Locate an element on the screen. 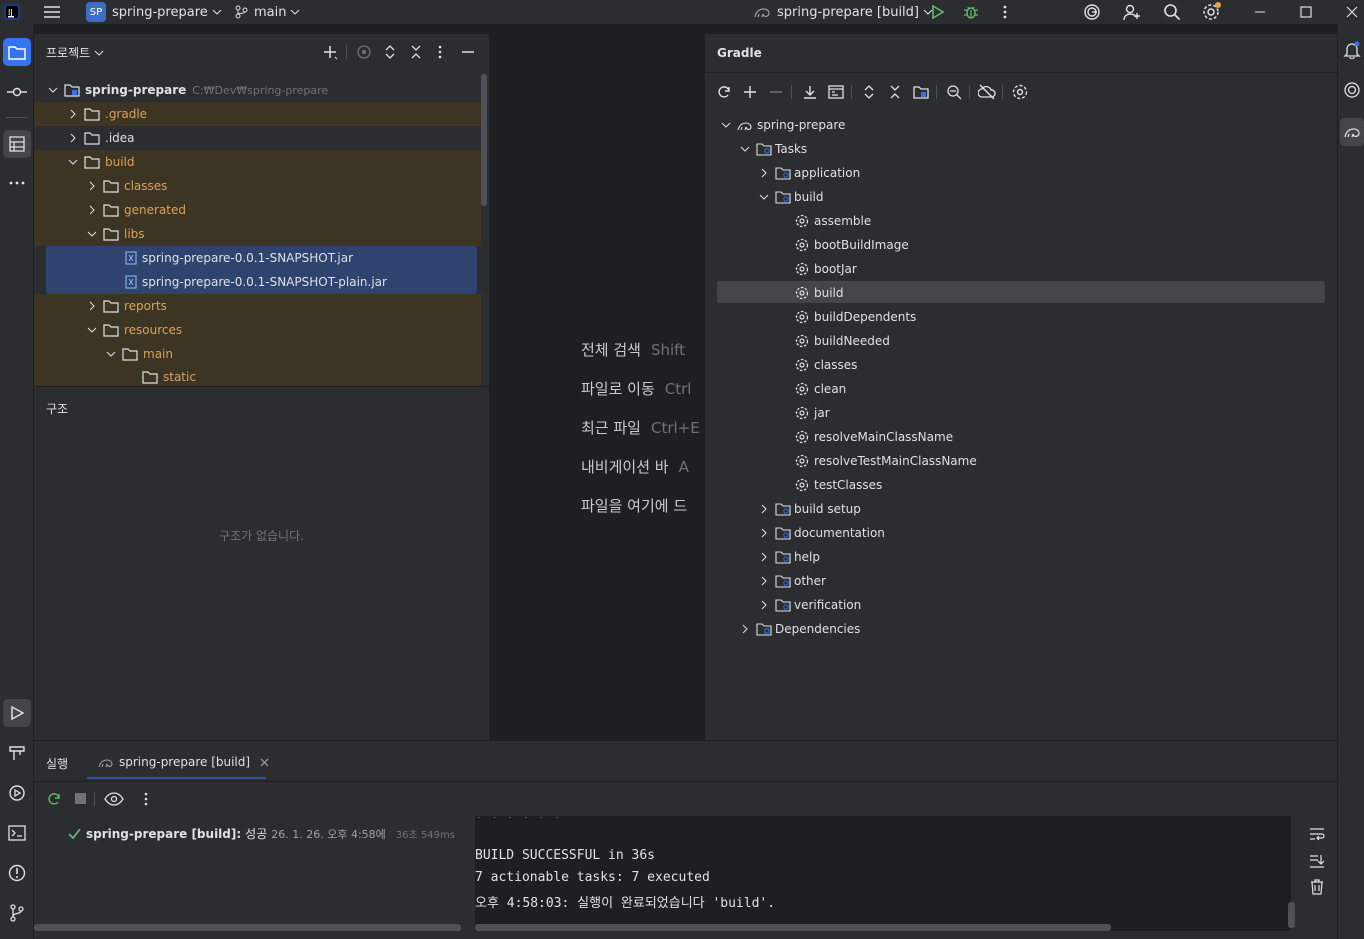 The width and height of the screenshot is (1364, 939). gradle-root: spring-prepare is located at coordinates (782, 125).